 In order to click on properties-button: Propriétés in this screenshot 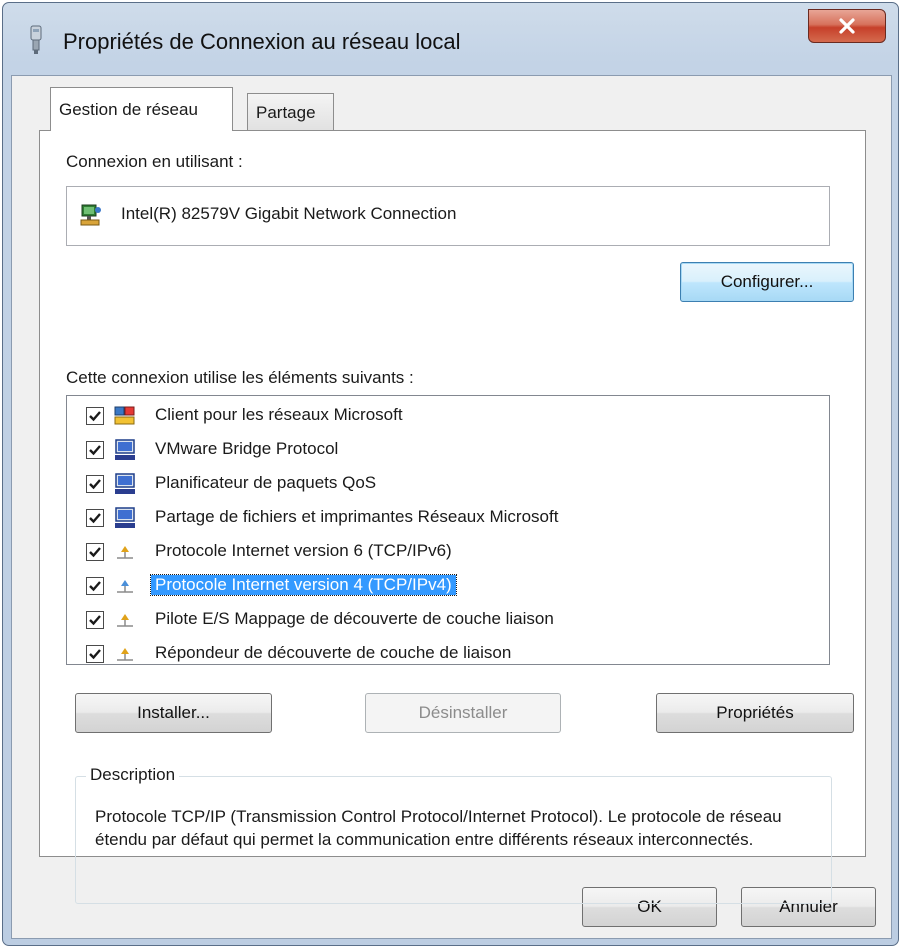, I will do `click(755, 713)`.